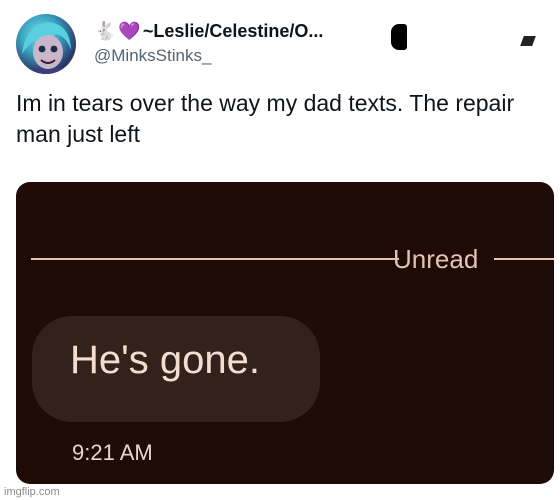 The image size is (560, 500). I want to click on author-handle: @MinksStinks_, so click(152, 56).